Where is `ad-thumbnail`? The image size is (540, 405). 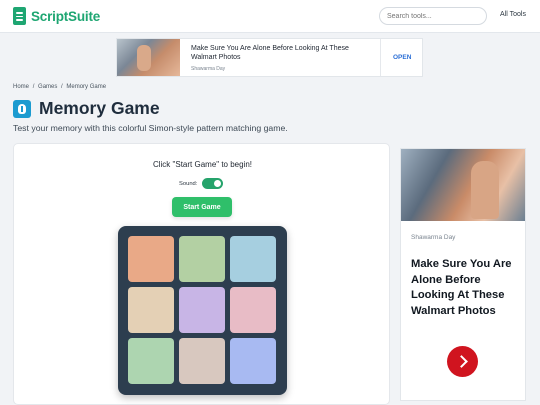
ad-thumbnail is located at coordinates (148, 57).